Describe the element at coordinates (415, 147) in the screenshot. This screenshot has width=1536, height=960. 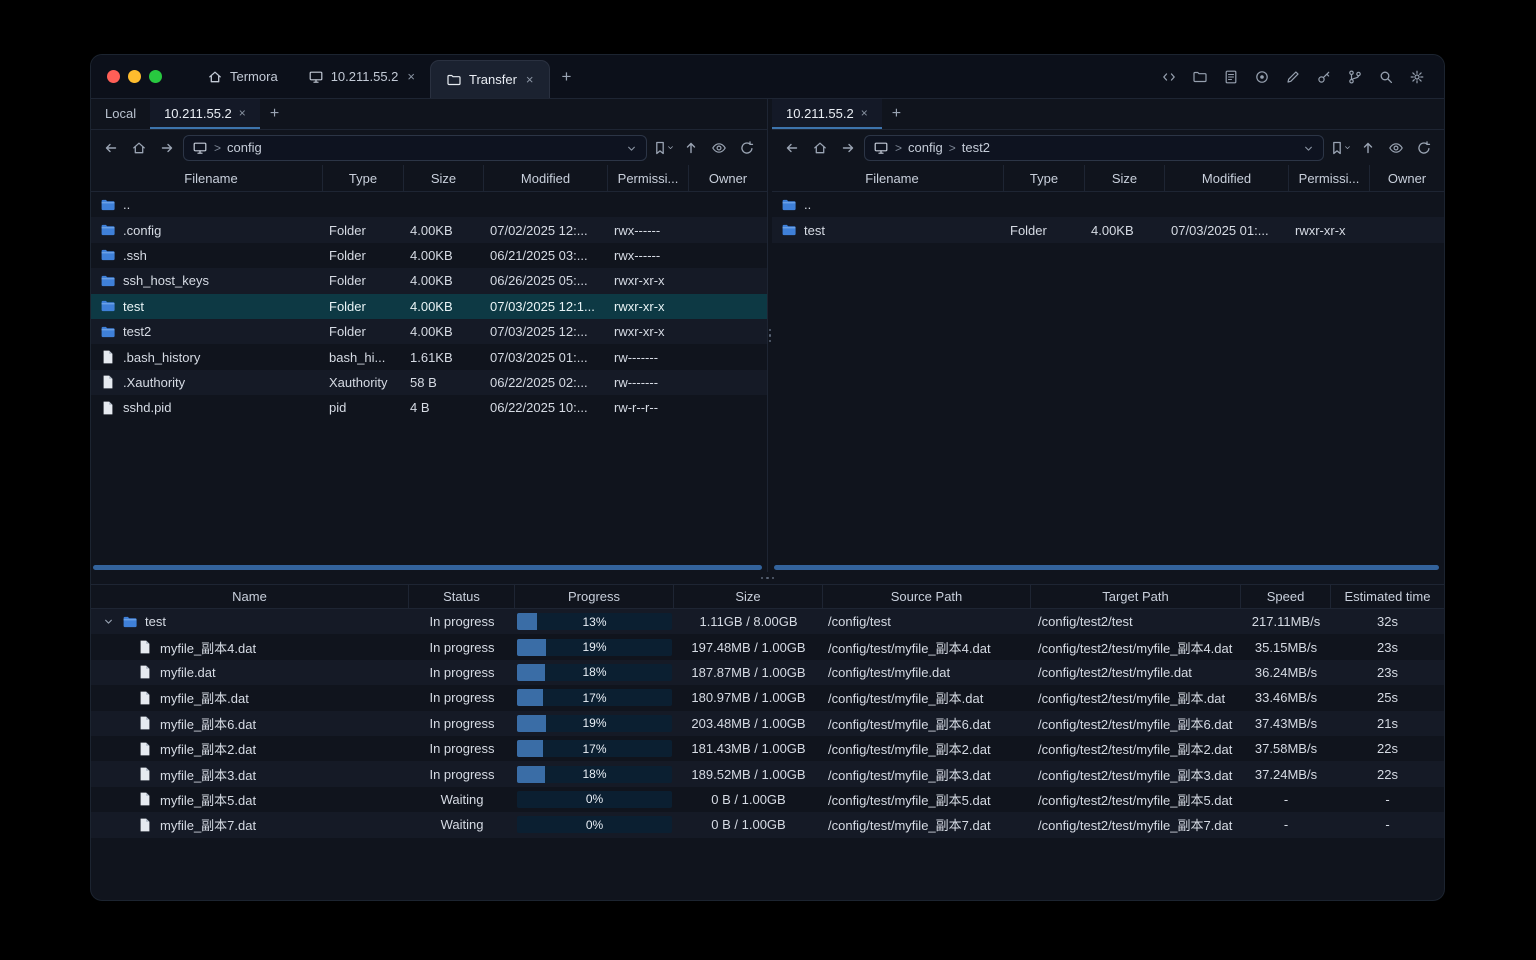
I see `path-breadcrumb: > config` at that location.